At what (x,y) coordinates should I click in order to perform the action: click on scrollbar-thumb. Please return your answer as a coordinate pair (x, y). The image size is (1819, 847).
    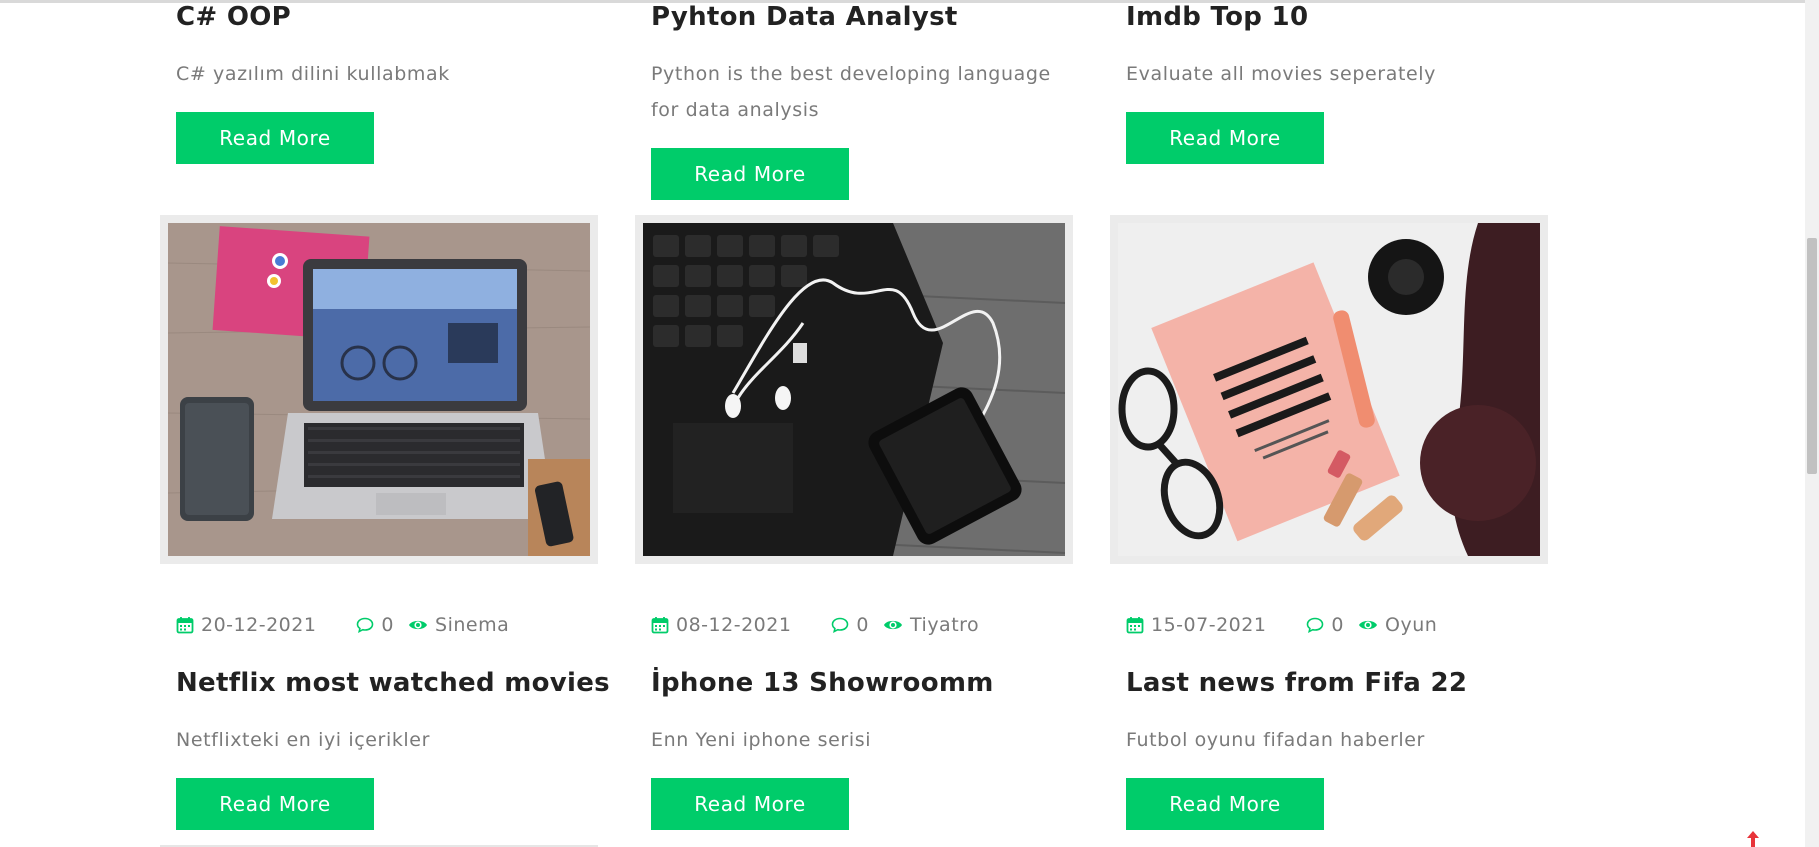
    Looking at the image, I should click on (1812, 356).